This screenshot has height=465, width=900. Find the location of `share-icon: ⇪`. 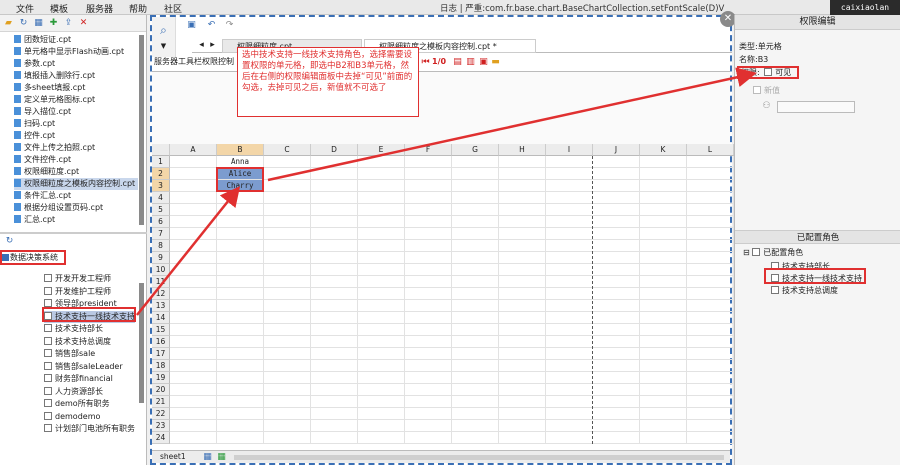

share-icon: ⇪ is located at coordinates (68, 23).